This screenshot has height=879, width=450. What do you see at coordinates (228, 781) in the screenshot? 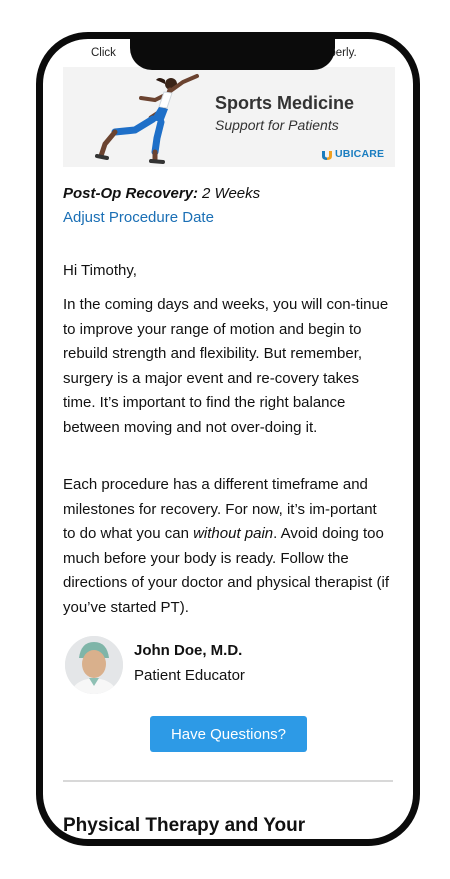
I see `section-divider` at bounding box center [228, 781].